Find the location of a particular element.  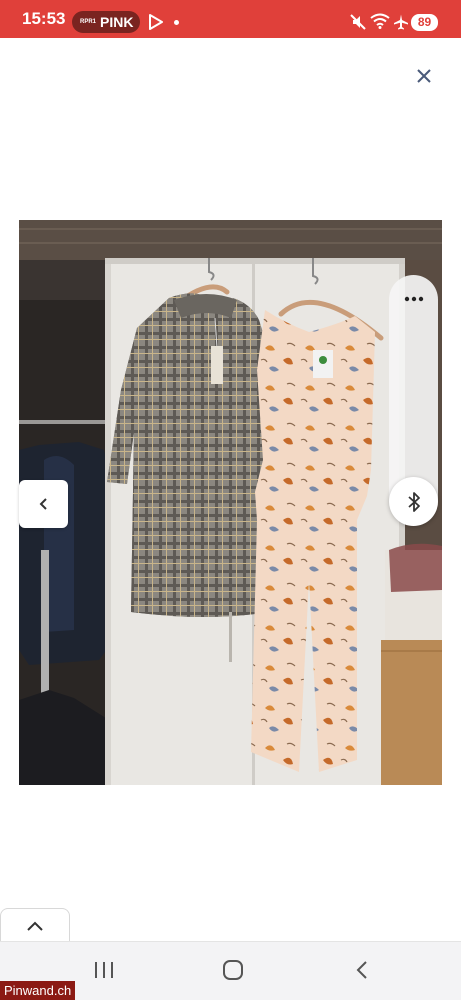

chevron-left-icon is located at coordinates (43, 504).